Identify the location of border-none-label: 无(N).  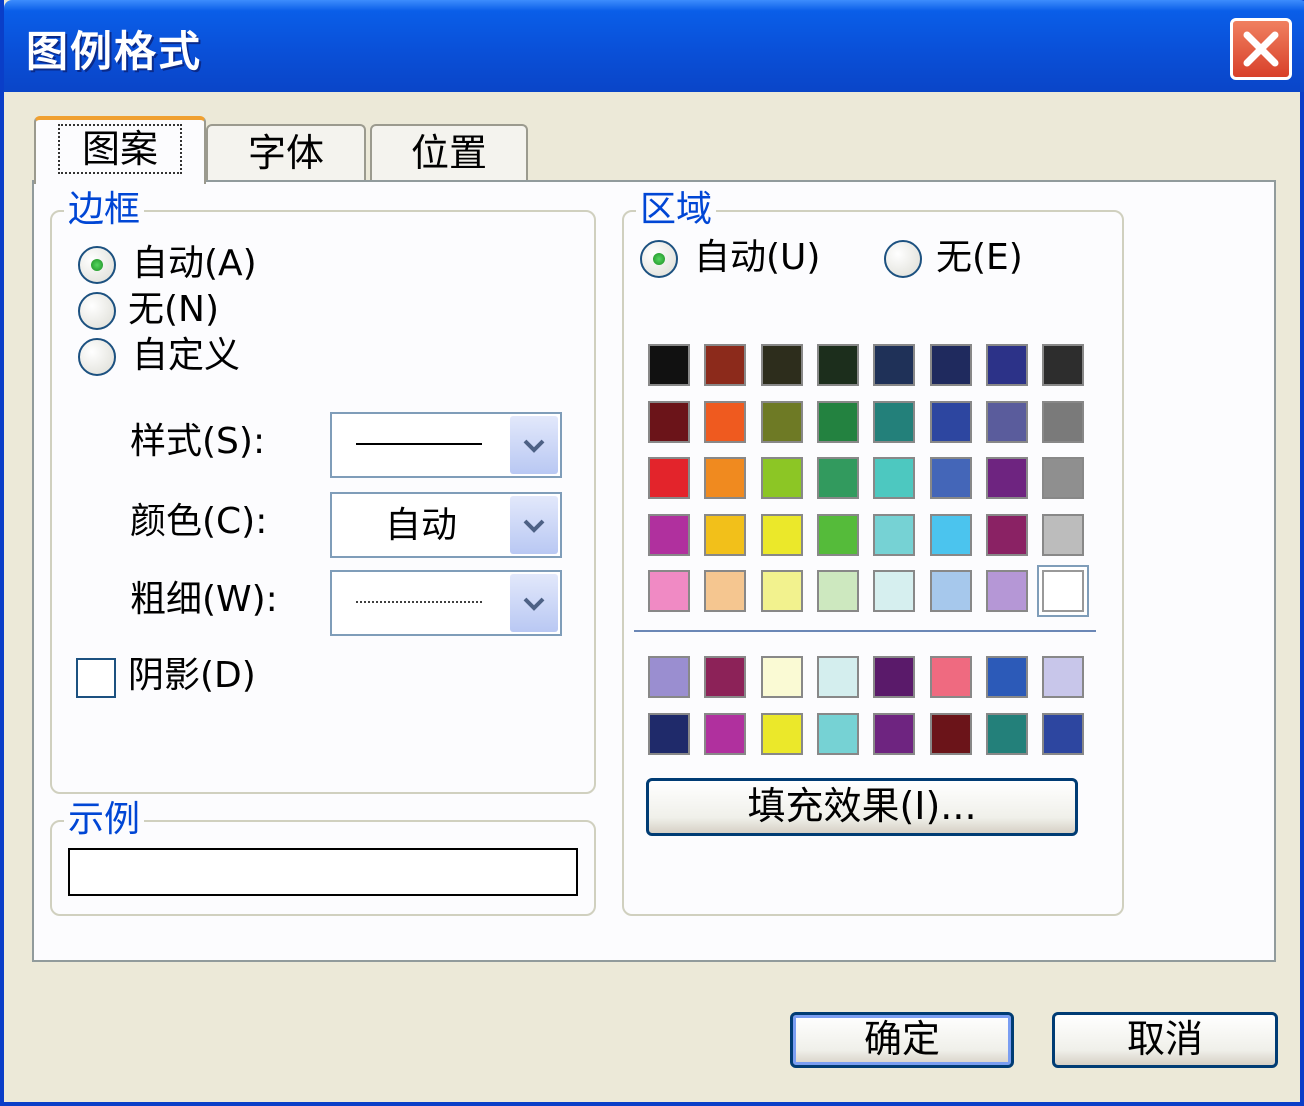
(174, 309).